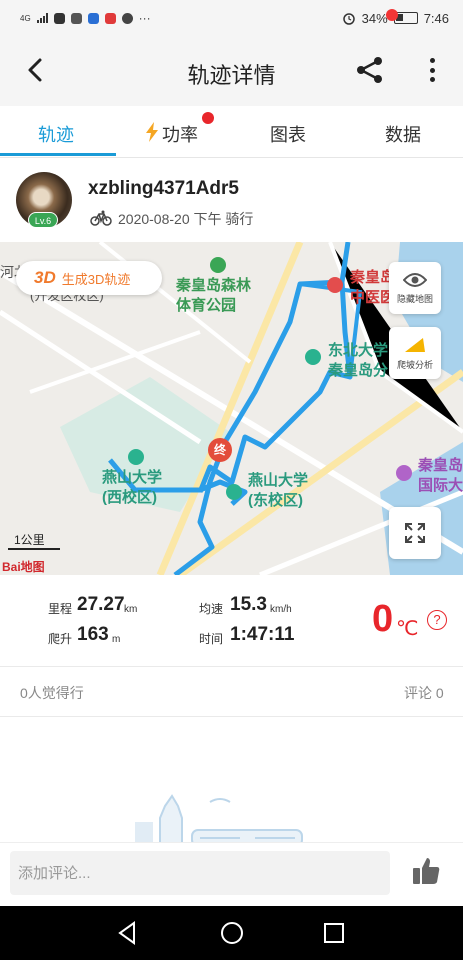 Image resolution: width=463 pixels, height=960 pixels. Describe the element at coordinates (60, 609) in the screenshot. I see `distance-label: 里程` at that location.